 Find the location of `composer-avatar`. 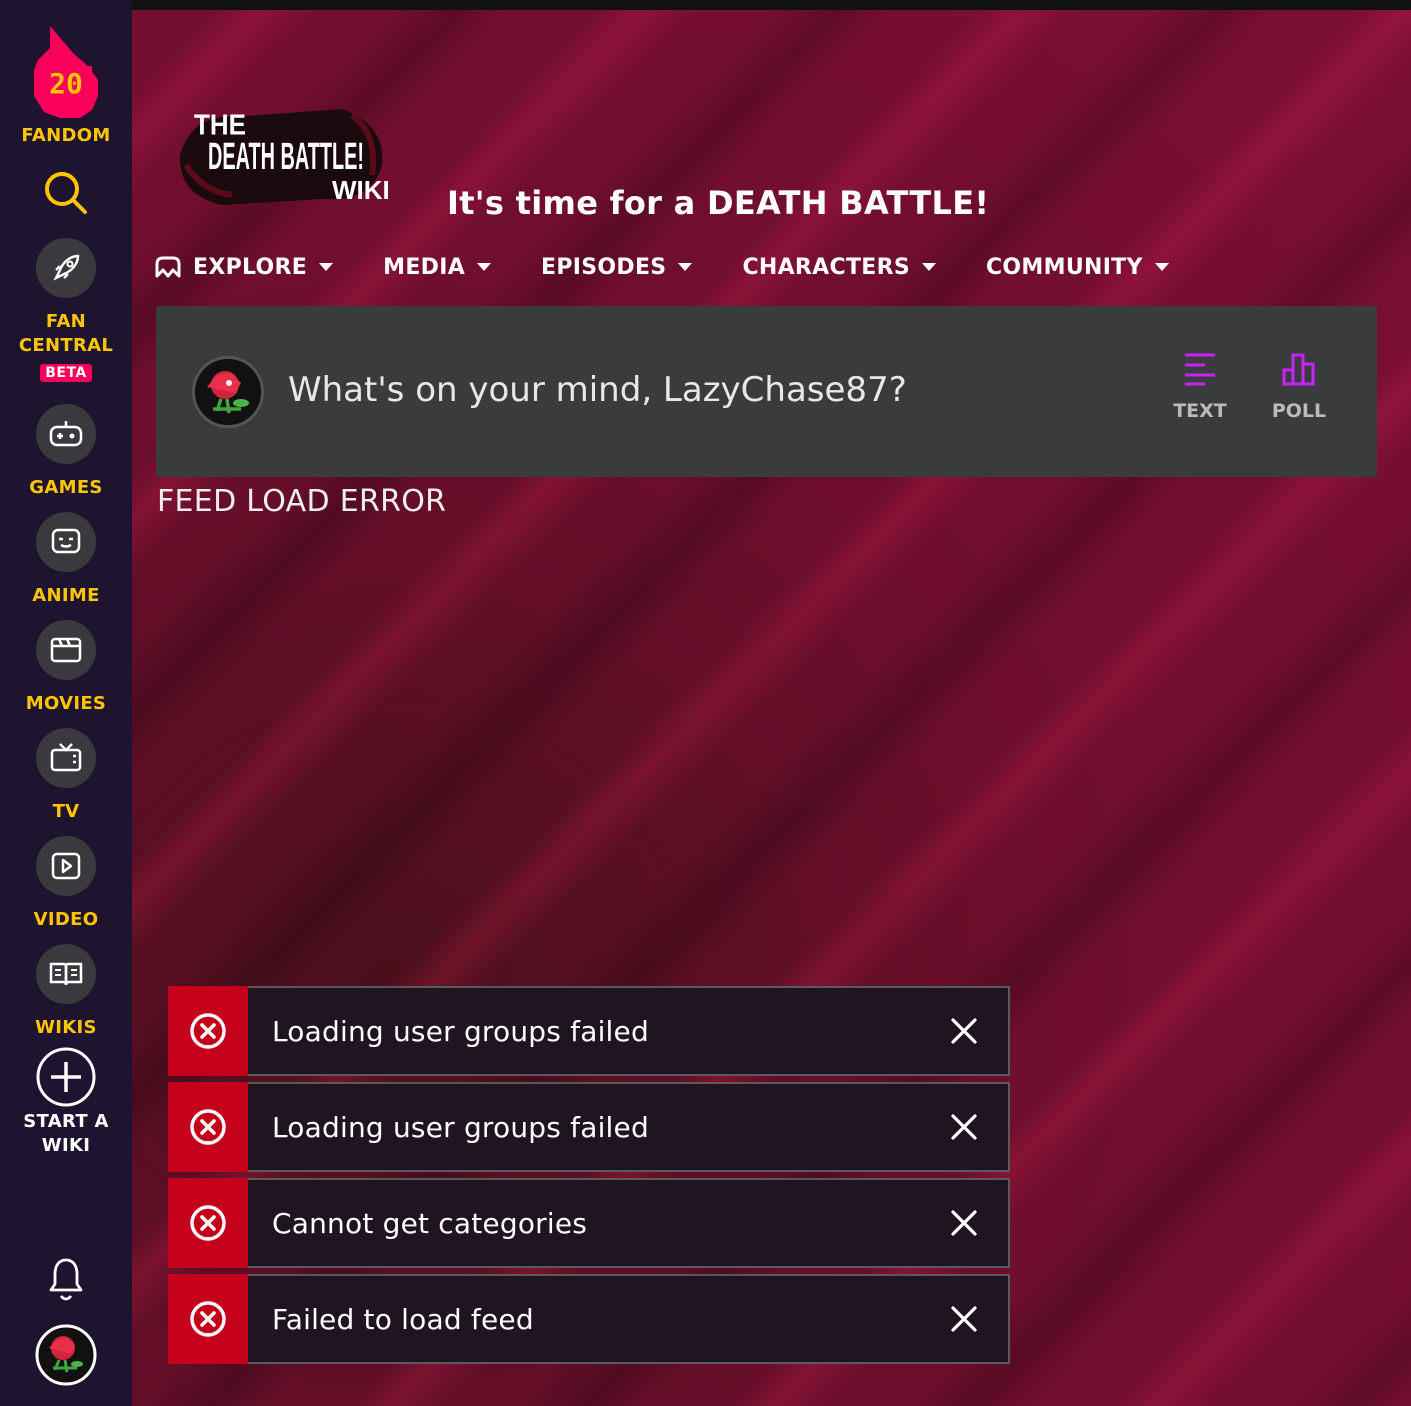

composer-avatar is located at coordinates (228, 392).